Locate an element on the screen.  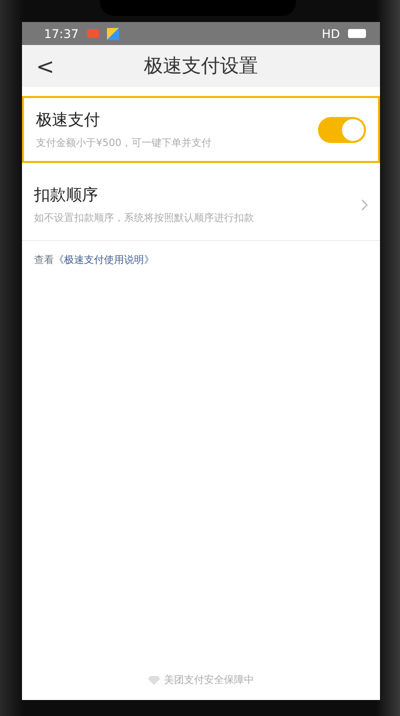
battery-icon is located at coordinates (357, 33).